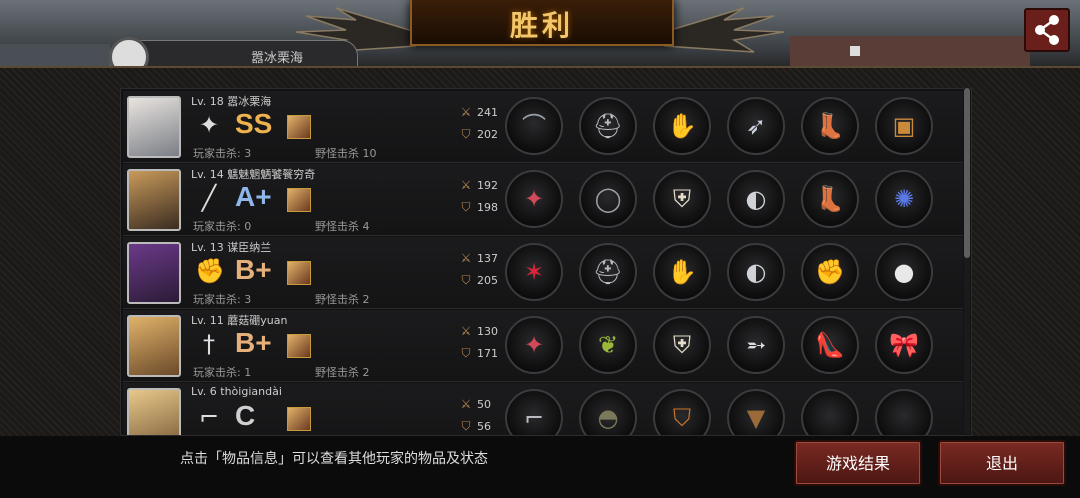 This screenshot has height=498, width=1080. I want to click on defense-stat: ⛉ 202, so click(478, 134).